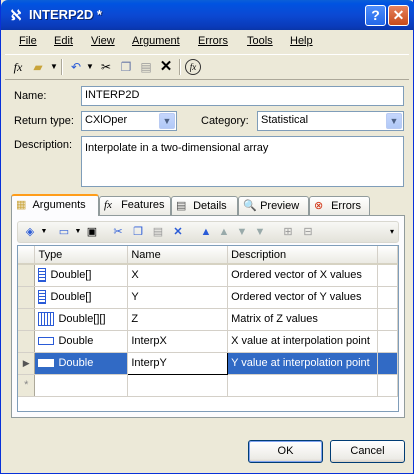 The height and width of the screenshot is (474, 414). What do you see at coordinates (81, 319) in the screenshot?
I see `type-cell: Double[][]` at bounding box center [81, 319].